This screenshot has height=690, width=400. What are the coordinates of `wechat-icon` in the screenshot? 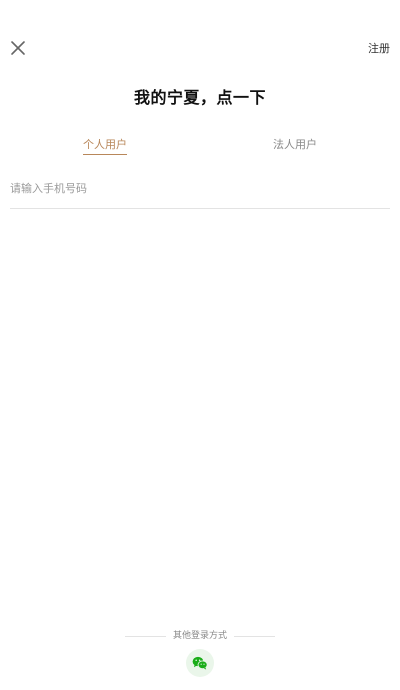 It's located at (200, 663).